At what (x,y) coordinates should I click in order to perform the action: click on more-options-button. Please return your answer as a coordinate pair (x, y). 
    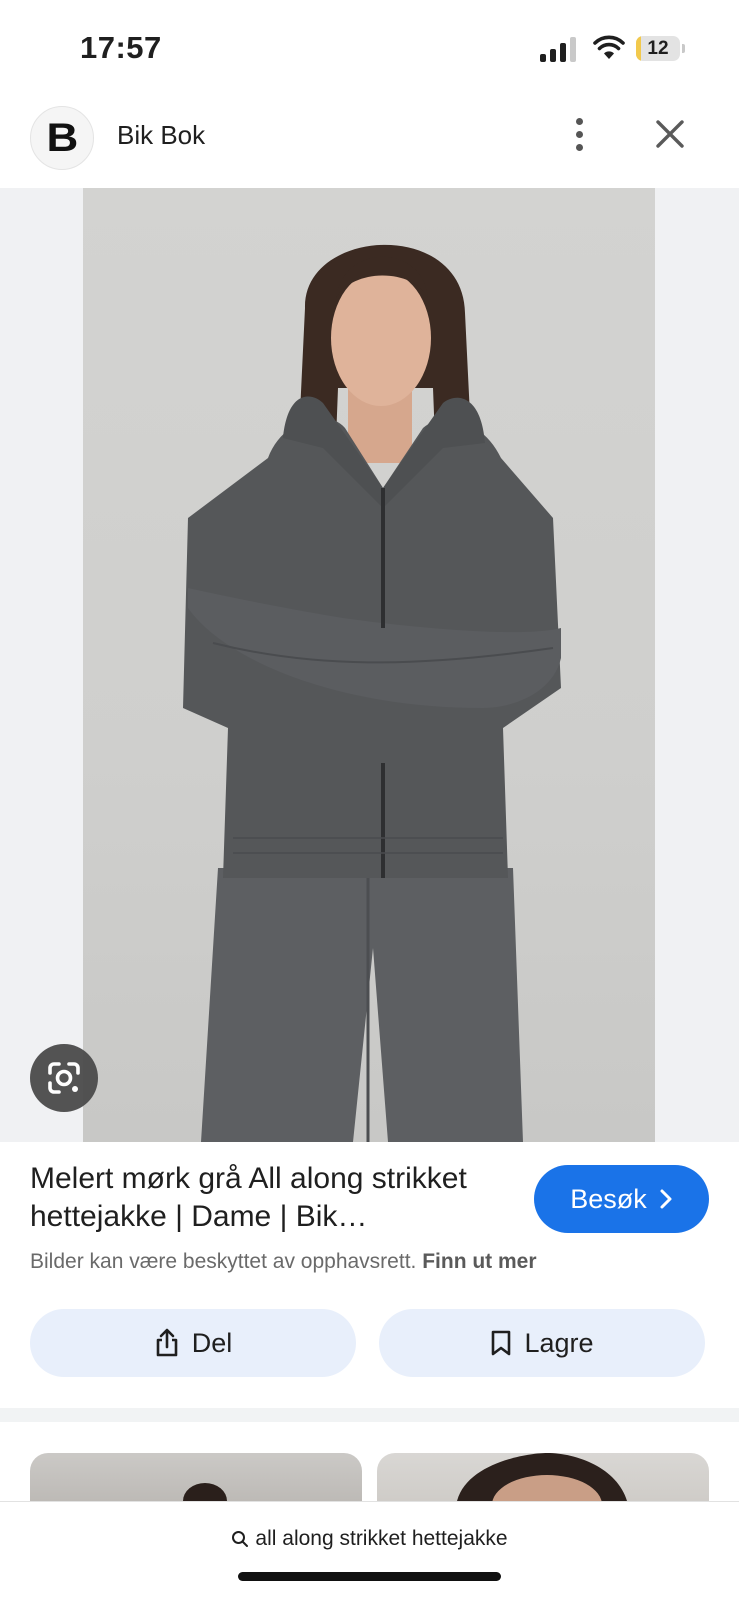
    Looking at the image, I should click on (579, 134).